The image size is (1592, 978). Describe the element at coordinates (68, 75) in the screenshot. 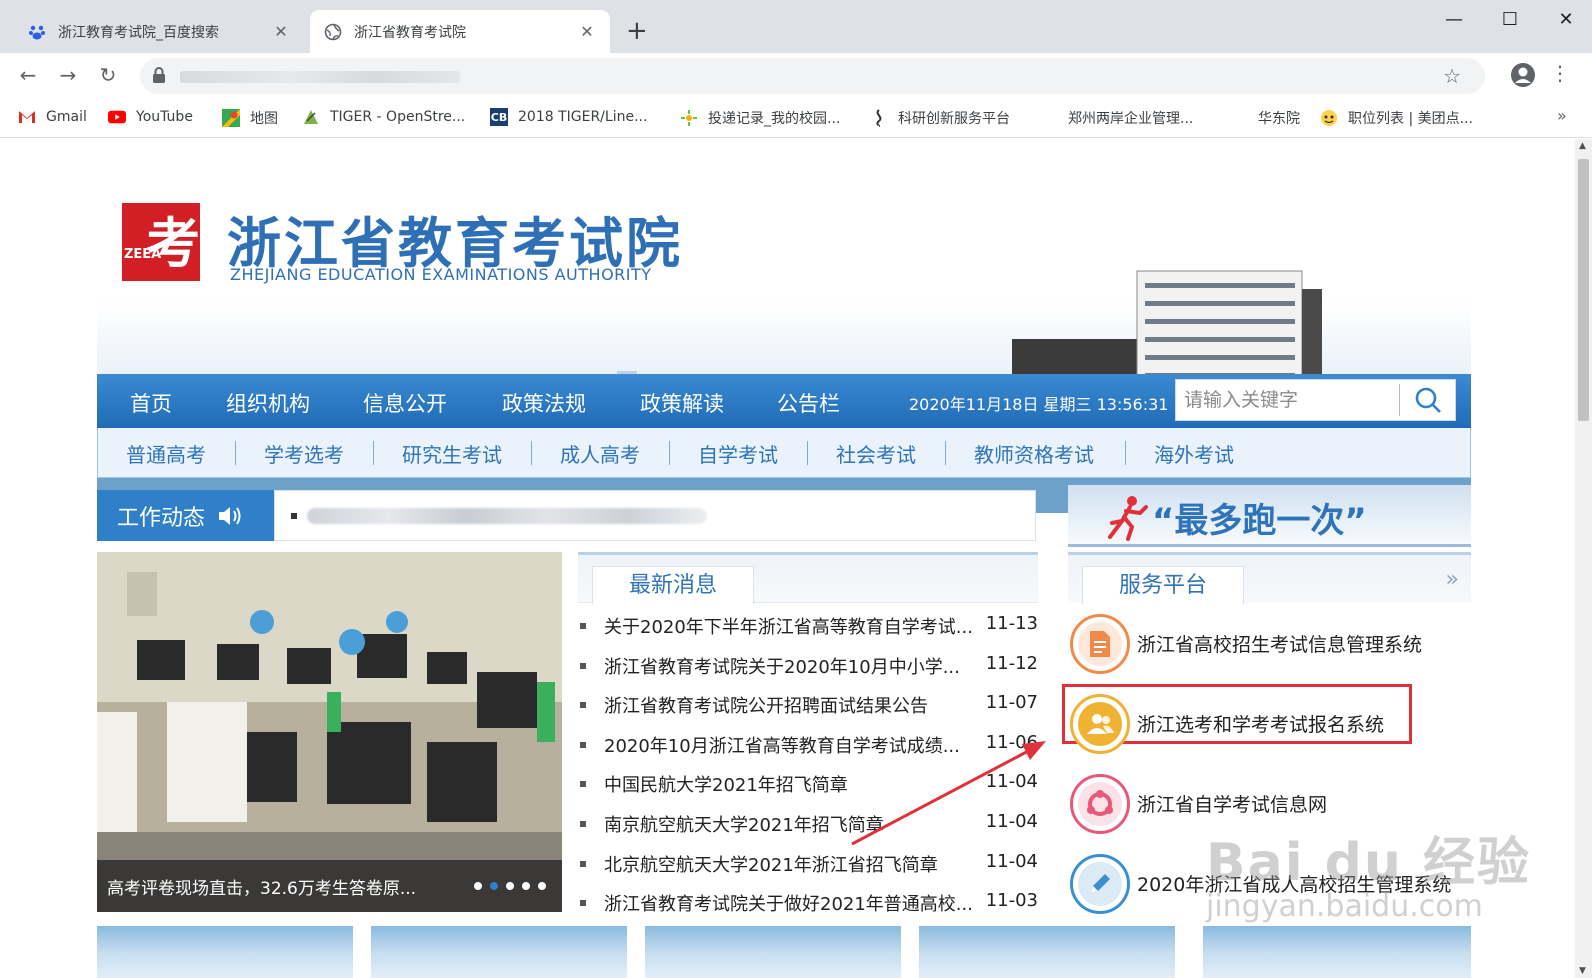

I see `forward-button: →` at that location.